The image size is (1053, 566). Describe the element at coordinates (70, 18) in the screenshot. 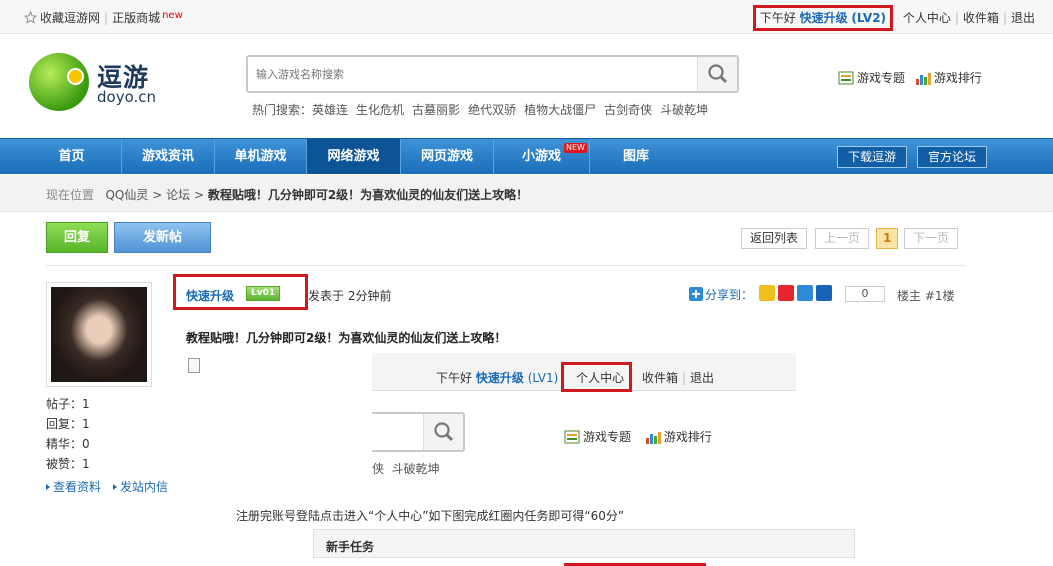

I see `favorite-link: 收藏逗游网` at that location.